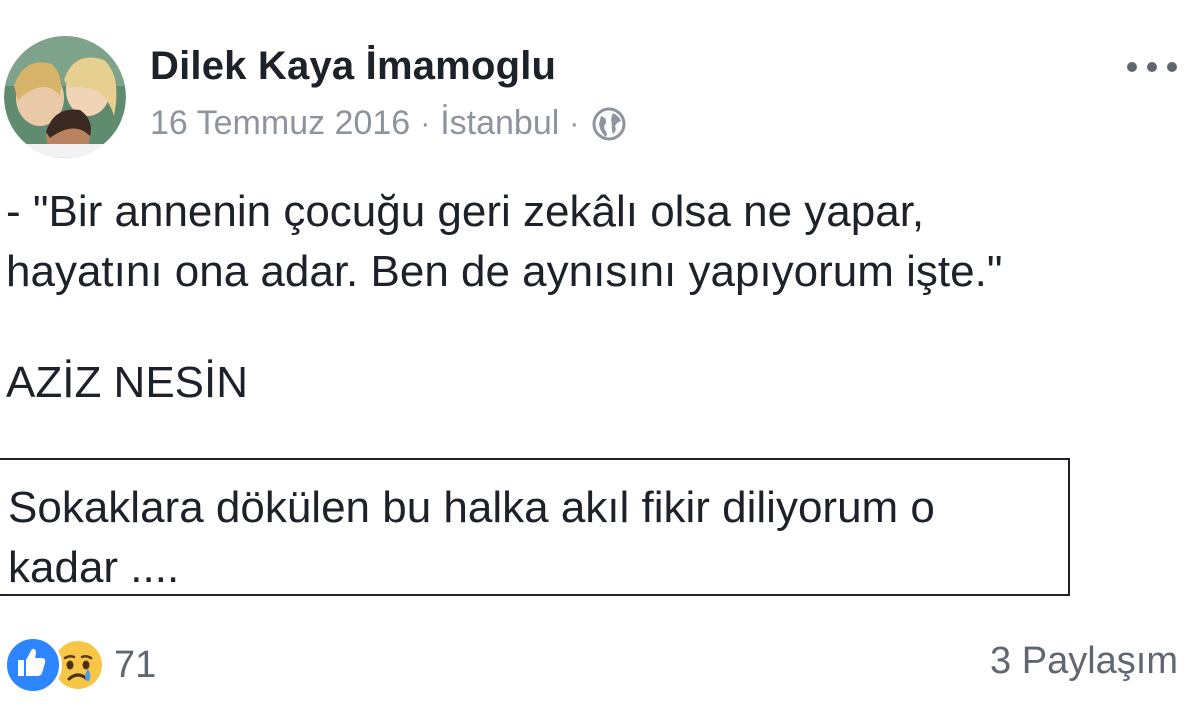  Describe the element at coordinates (1152, 67) in the screenshot. I see `more-options-icon` at that location.